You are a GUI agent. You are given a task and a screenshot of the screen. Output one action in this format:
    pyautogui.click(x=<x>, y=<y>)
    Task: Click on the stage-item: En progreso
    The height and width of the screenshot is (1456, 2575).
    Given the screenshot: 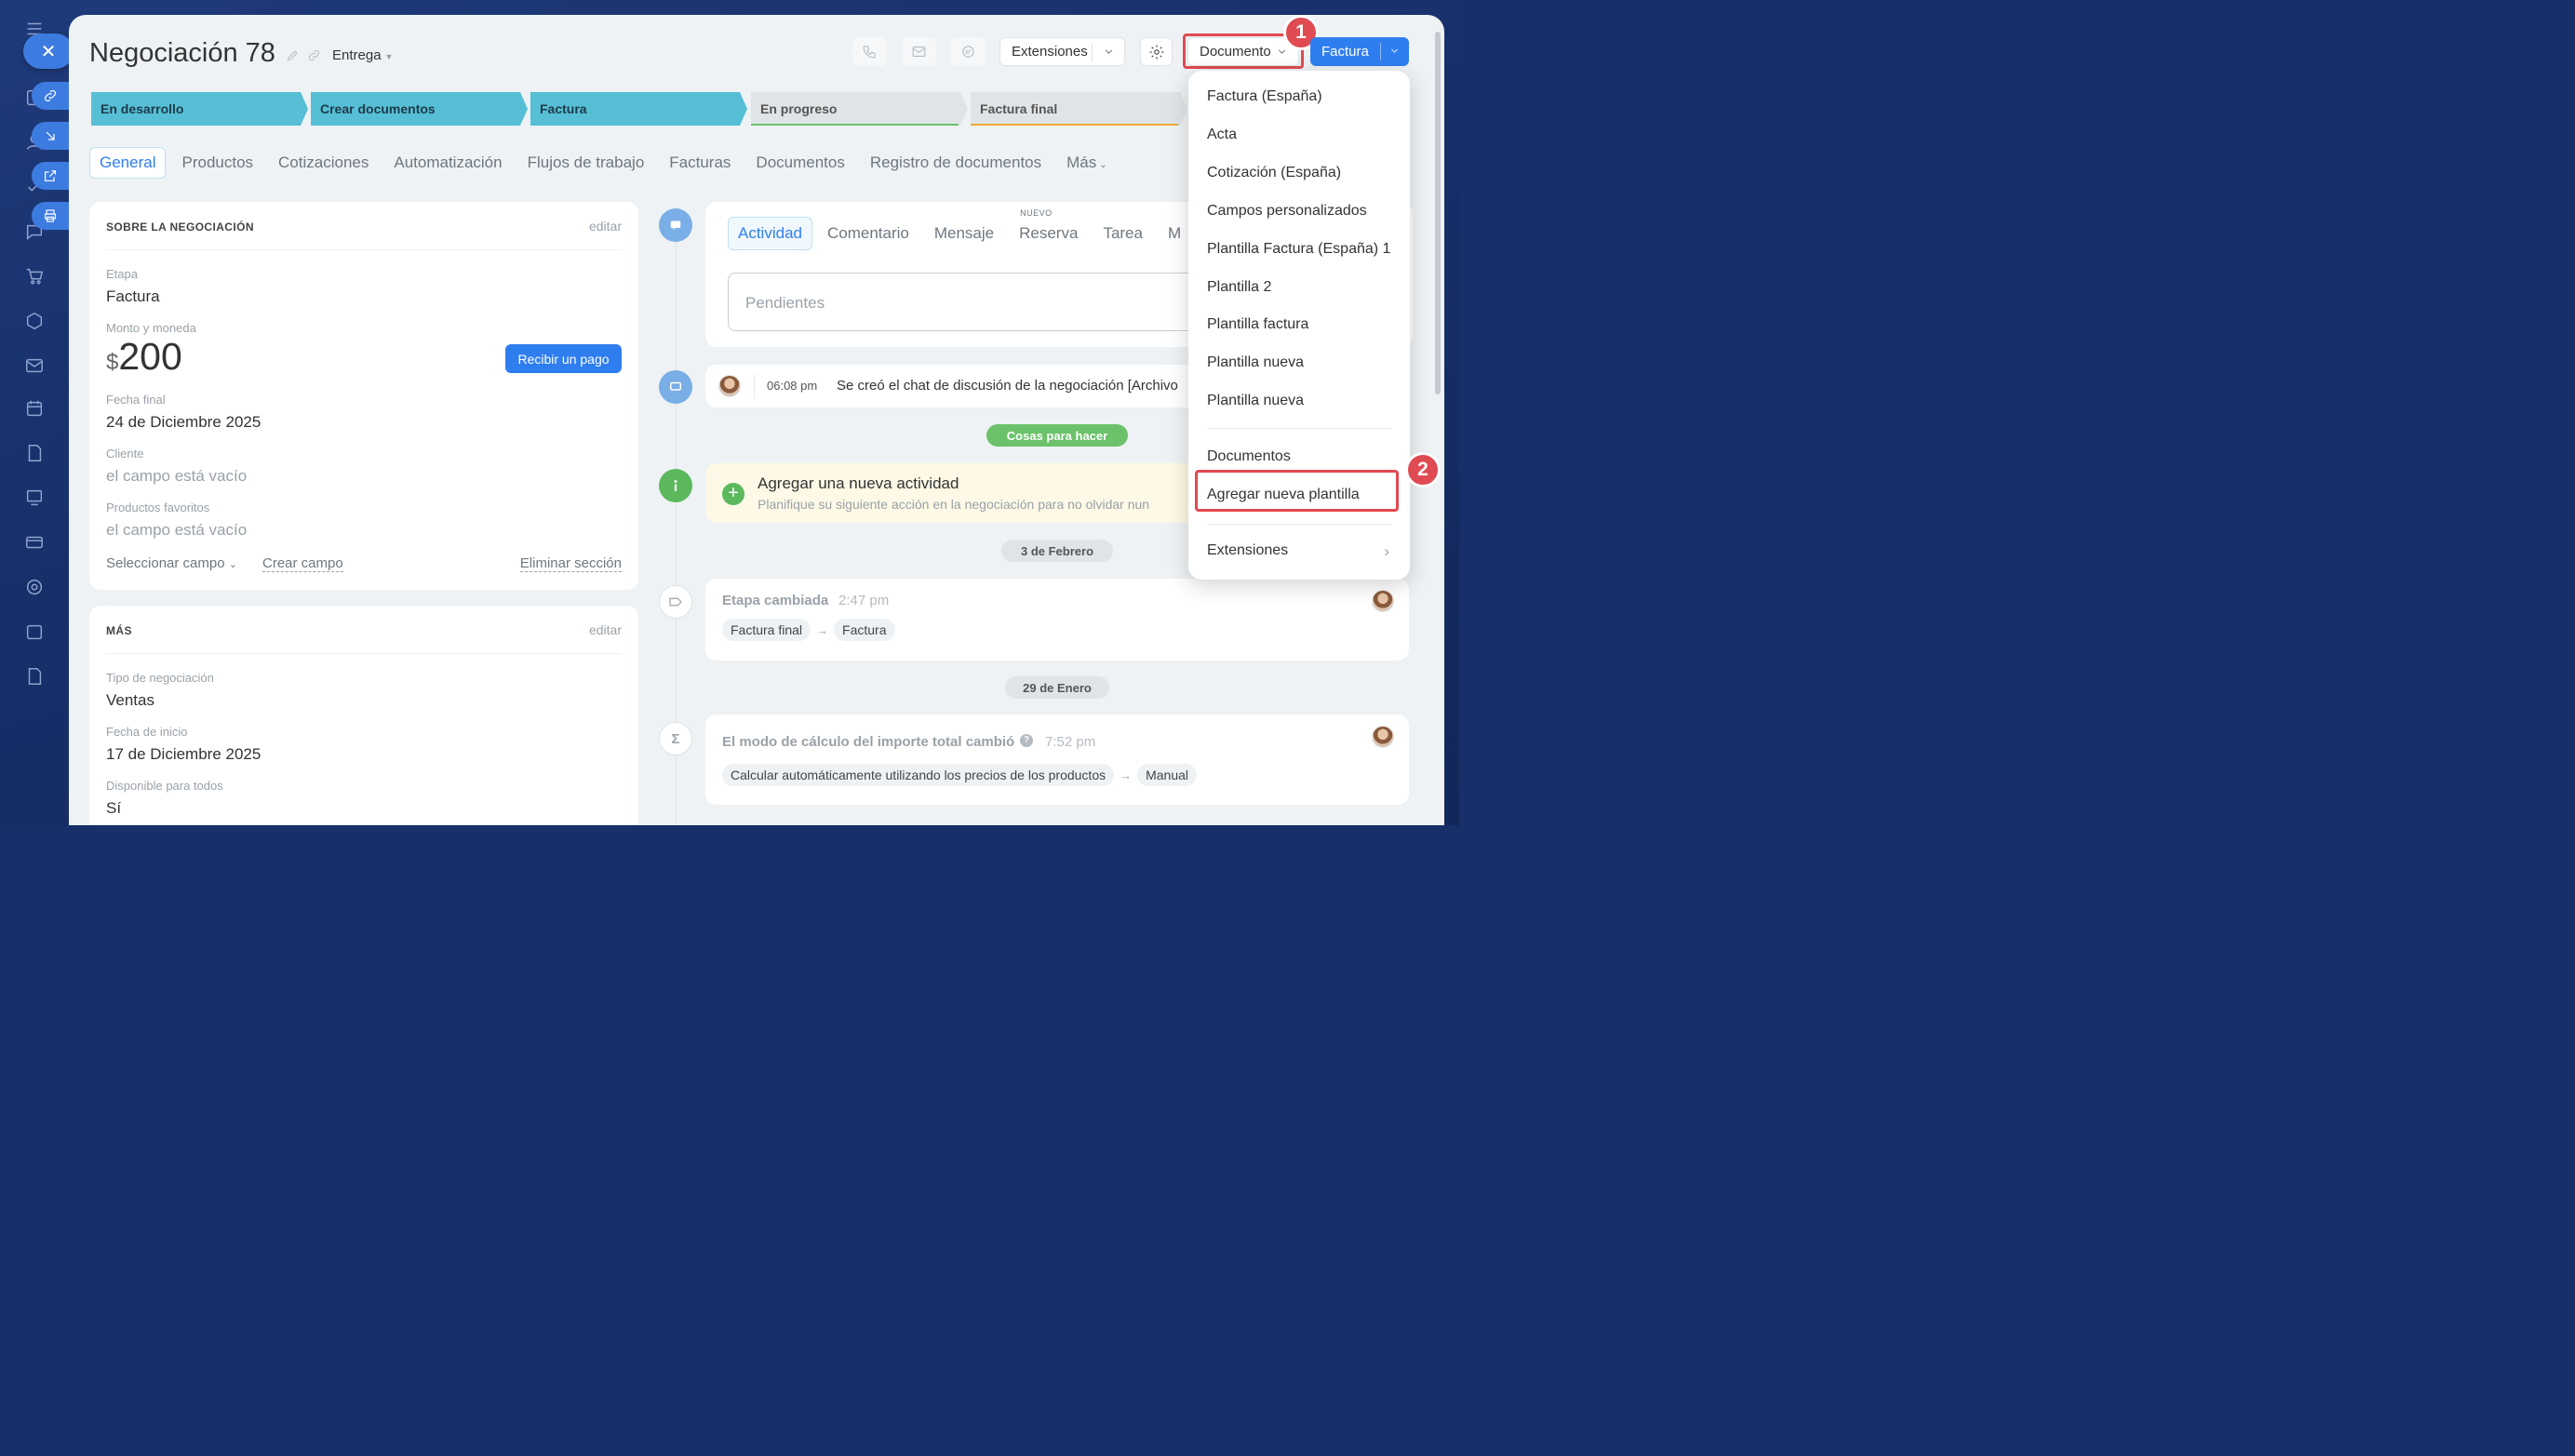 What is the action you would take?
    pyautogui.click(x=859, y=109)
    